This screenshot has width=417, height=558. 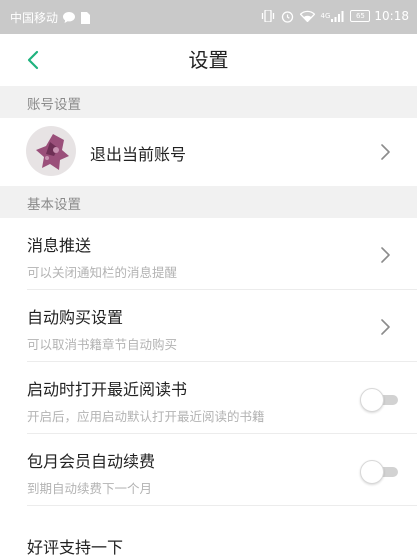 What do you see at coordinates (51, 151) in the screenshot?
I see `avatar` at bounding box center [51, 151].